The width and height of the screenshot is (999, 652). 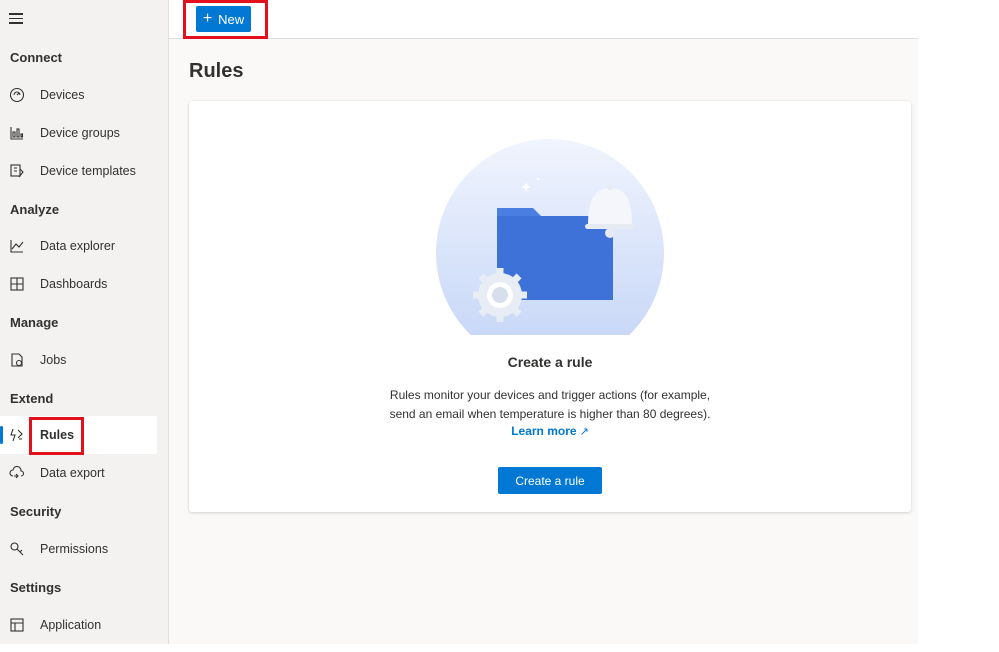 What do you see at coordinates (550, 362) in the screenshot?
I see `empty-state-heading: Create a rule` at bounding box center [550, 362].